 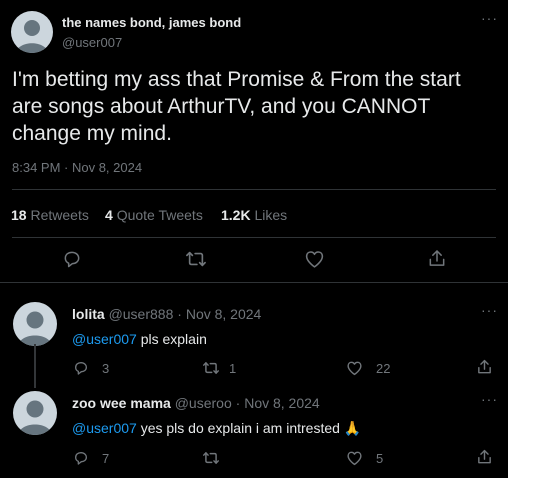 I want to click on author-display-name: the names bond, james bond, so click(x=151, y=22).